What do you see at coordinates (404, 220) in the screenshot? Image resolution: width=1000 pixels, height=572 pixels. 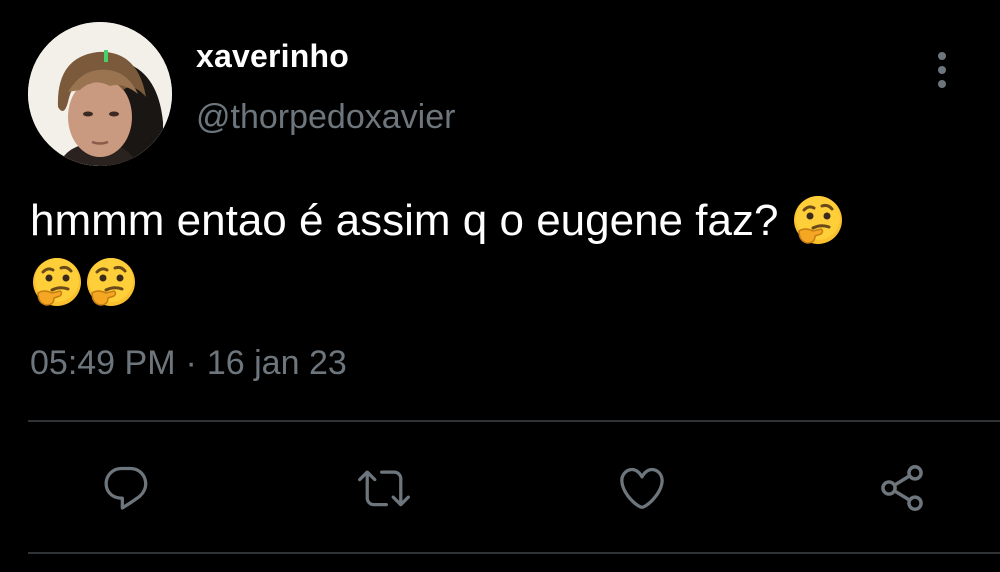 I see `tweet-text-content: hmmm entao é assim q o eugene faz?` at bounding box center [404, 220].